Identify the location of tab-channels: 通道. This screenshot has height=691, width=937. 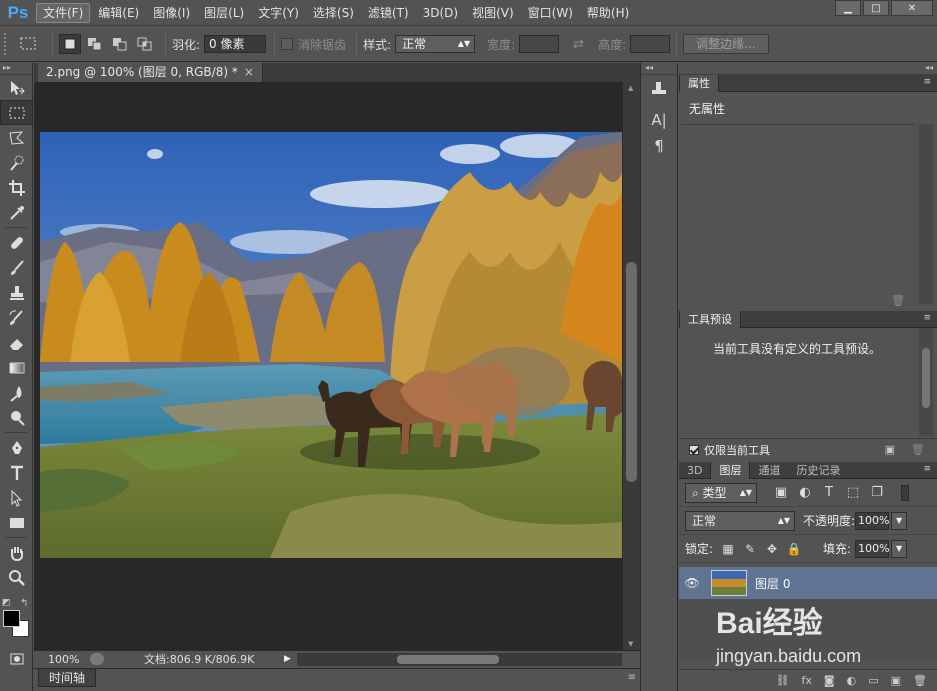
(769, 470).